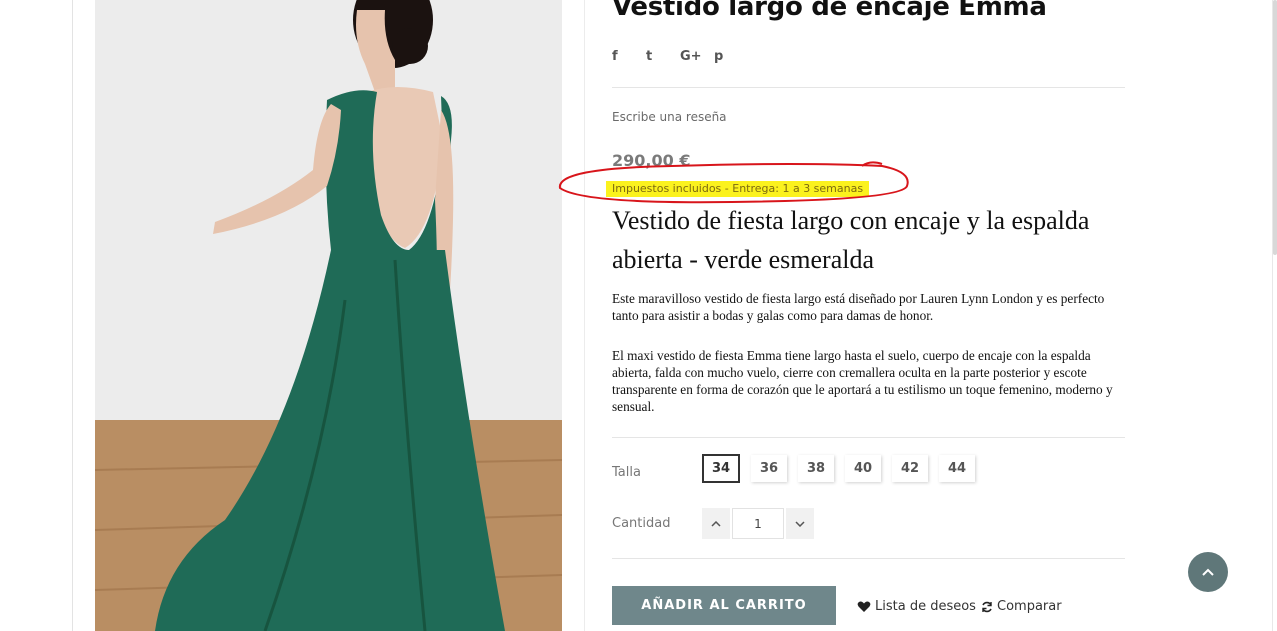  I want to click on chevron-down-icon, so click(800, 523).